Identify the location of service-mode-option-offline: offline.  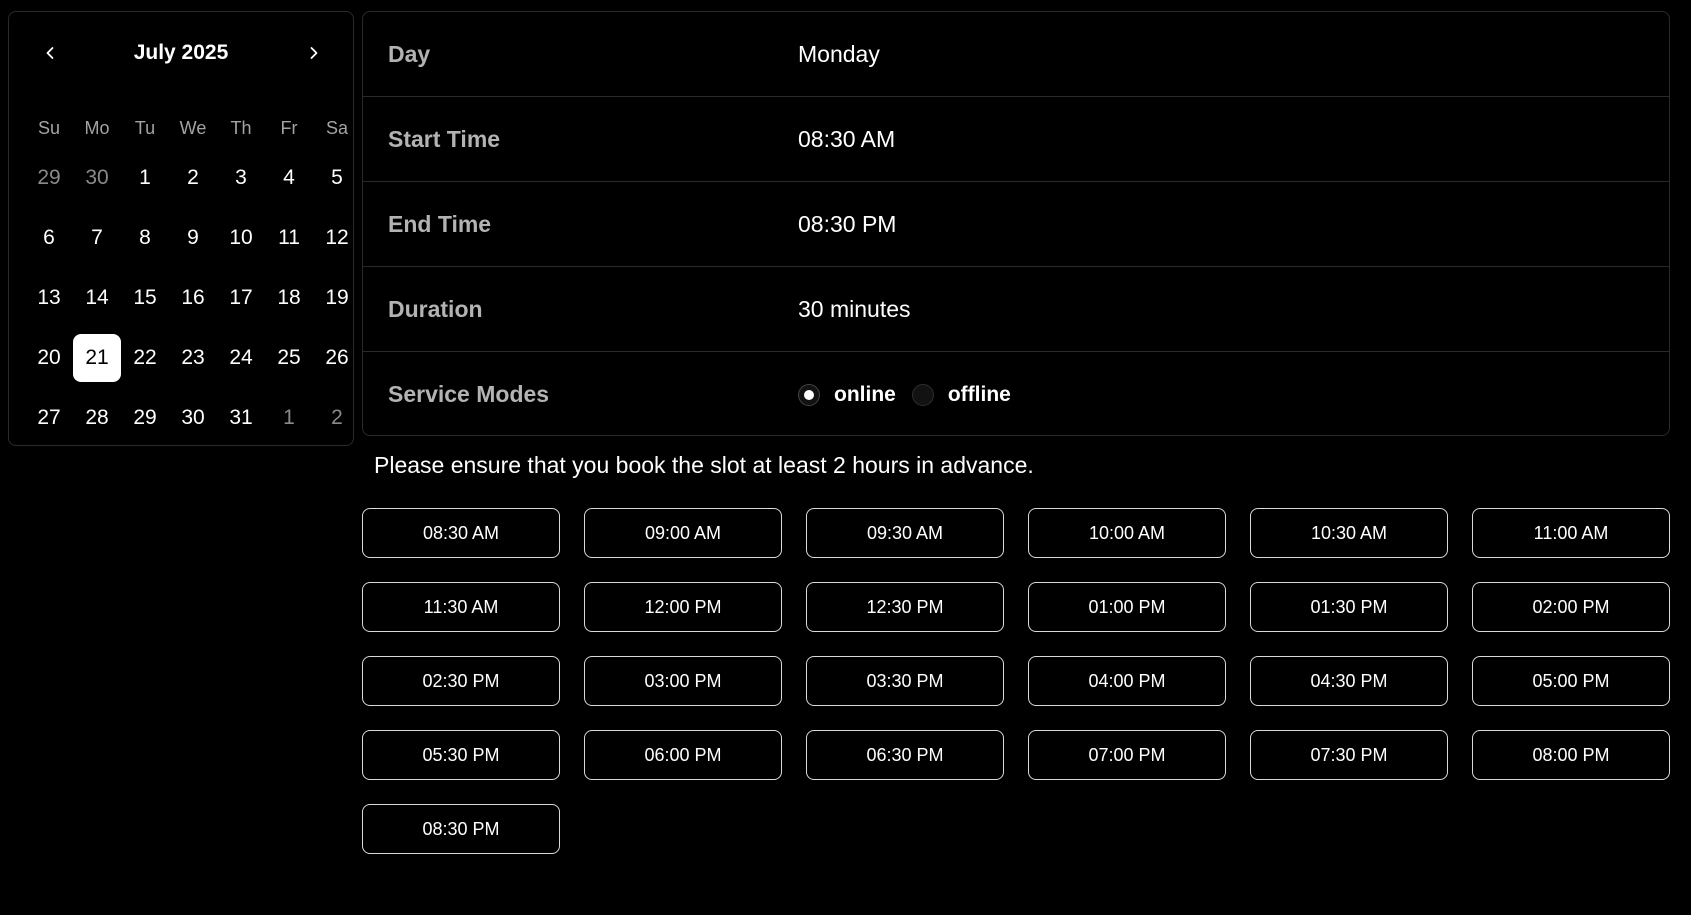
(961, 395).